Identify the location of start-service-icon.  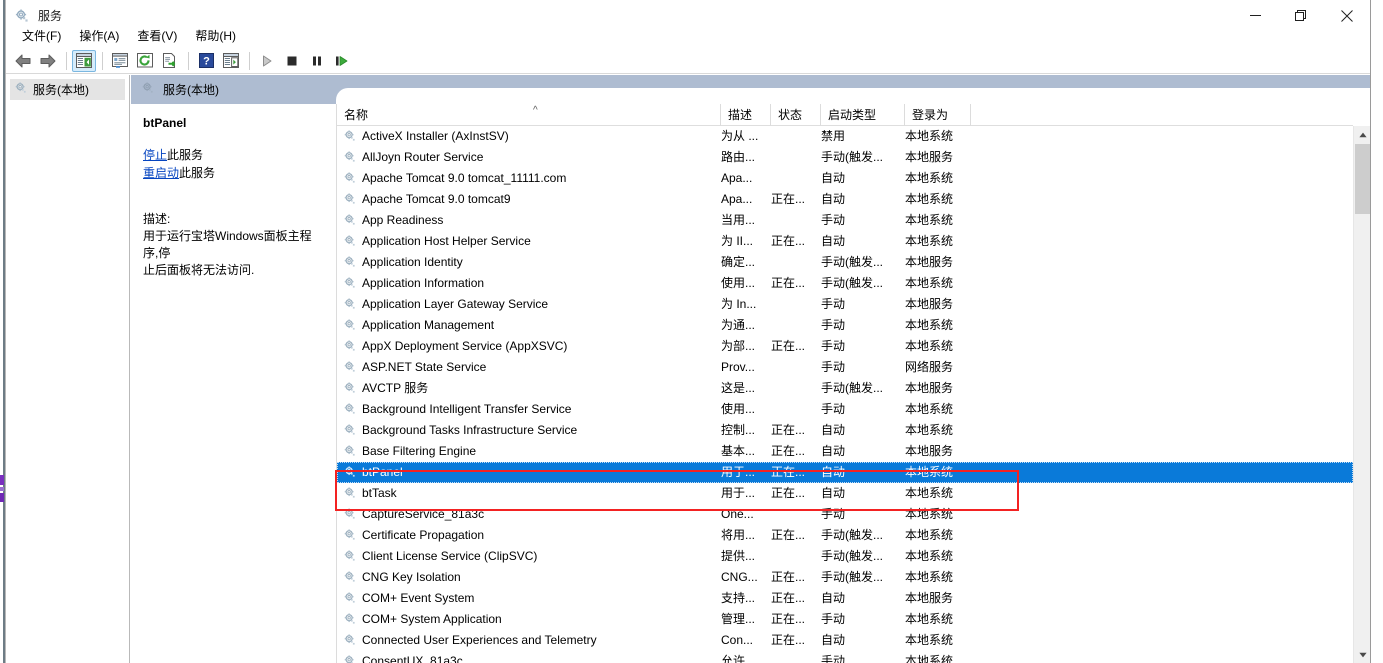
(267, 61).